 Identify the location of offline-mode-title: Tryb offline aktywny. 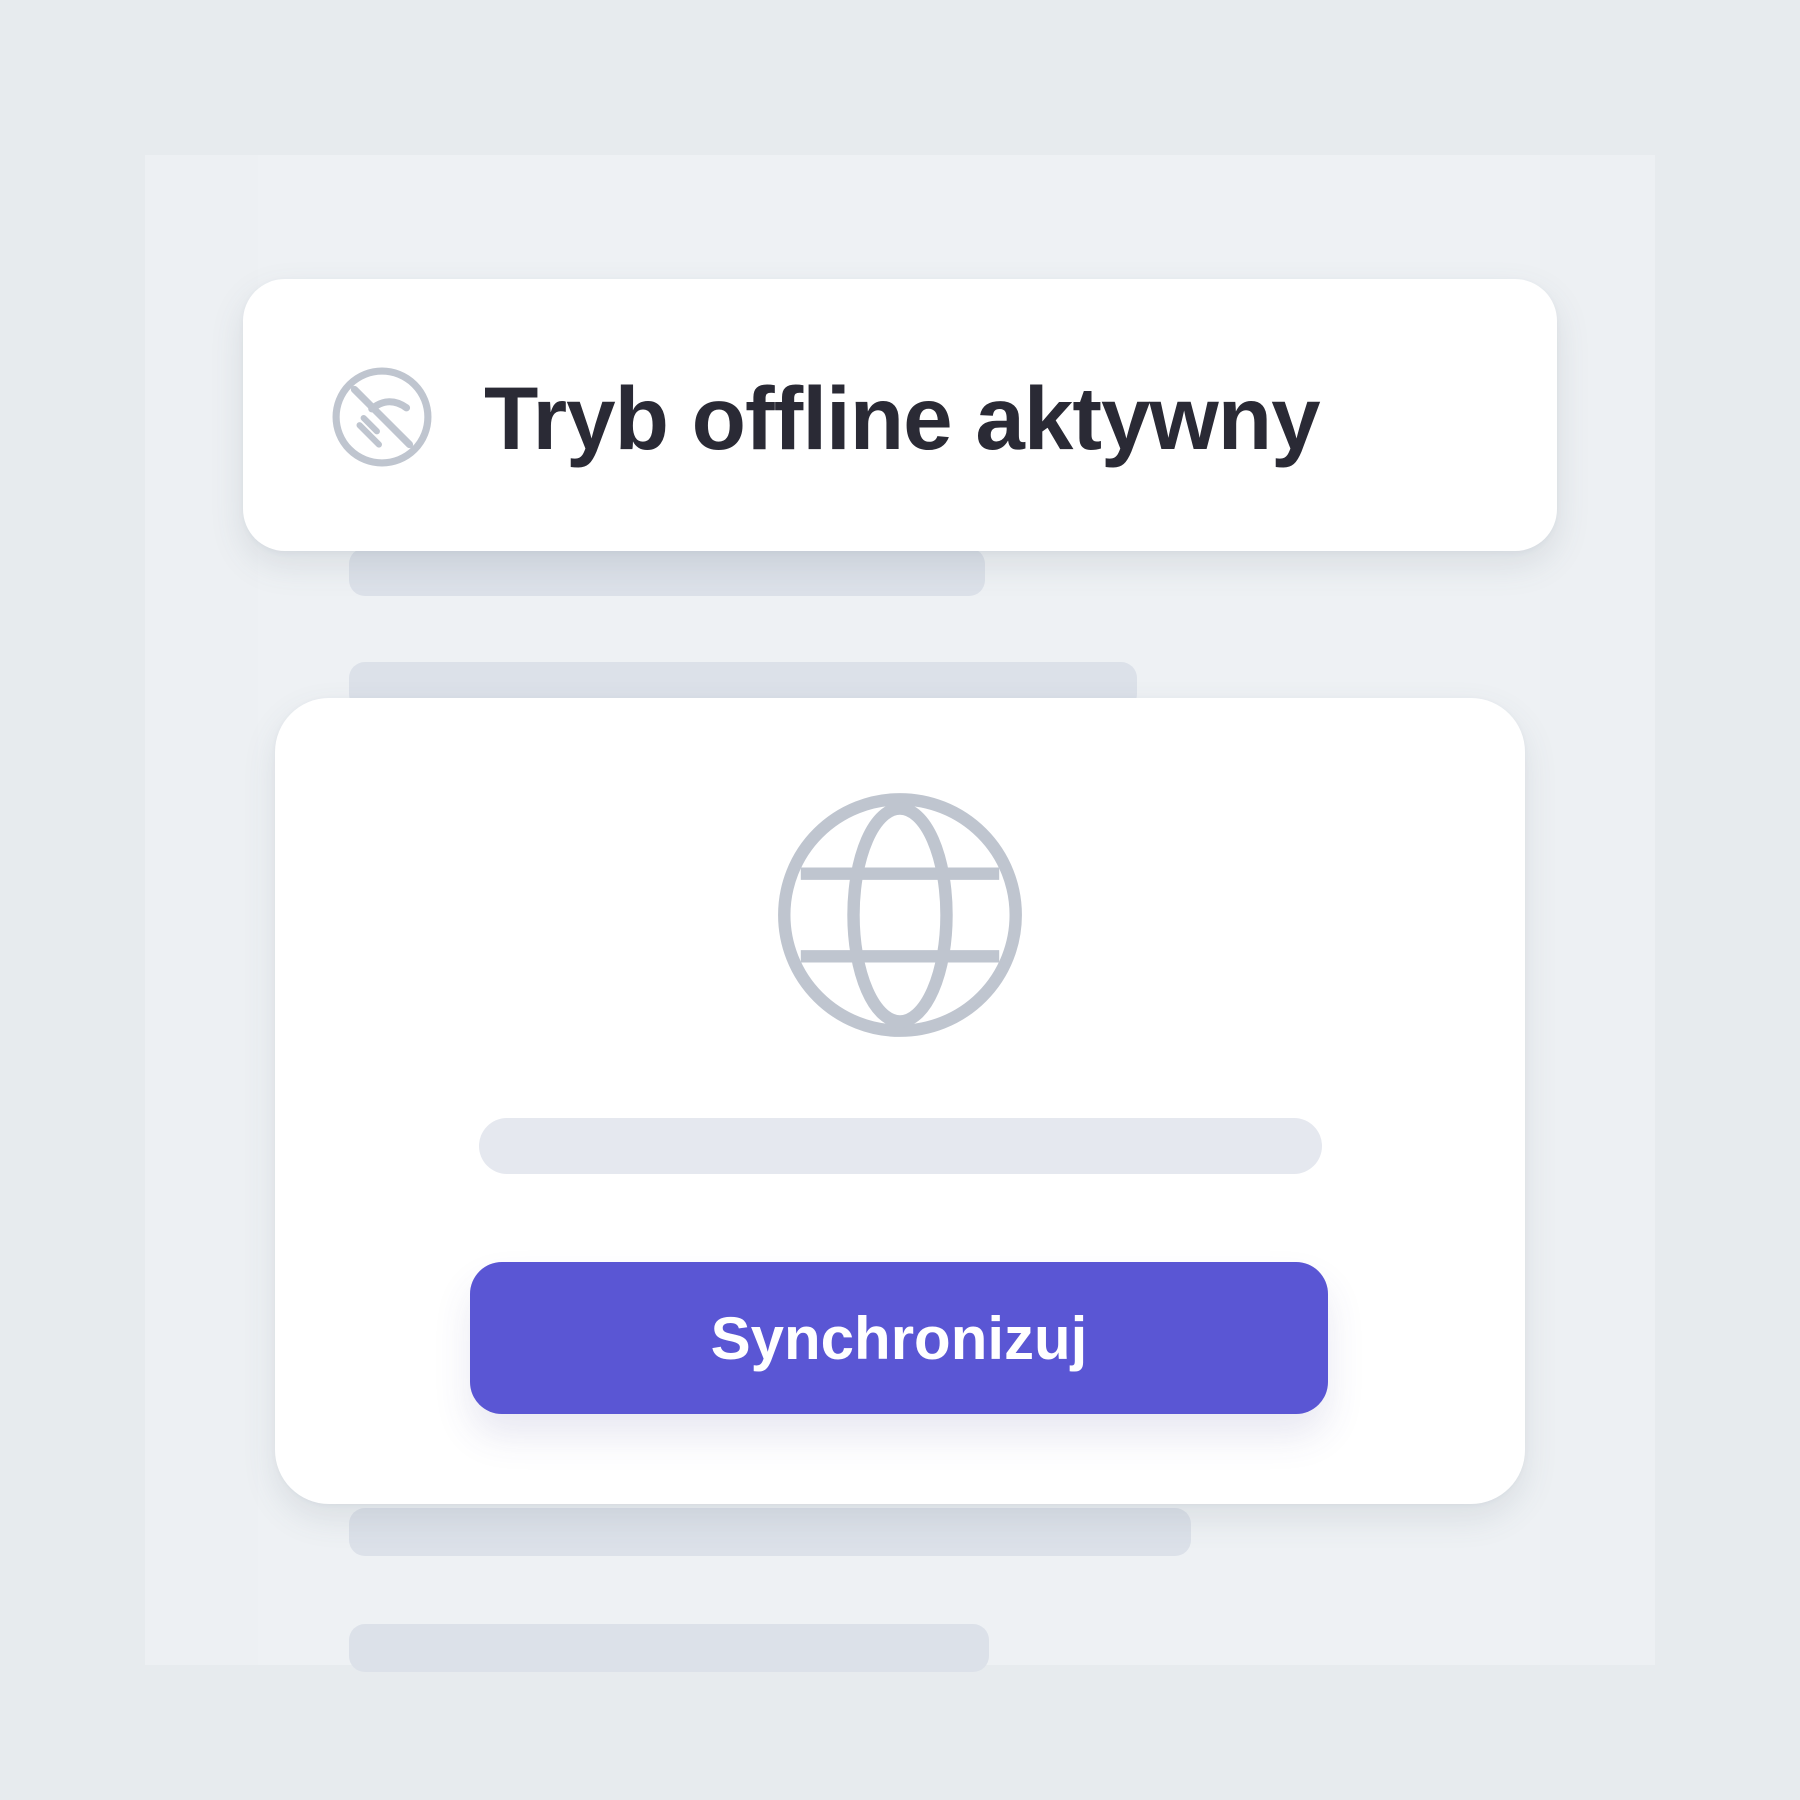
(902, 418).